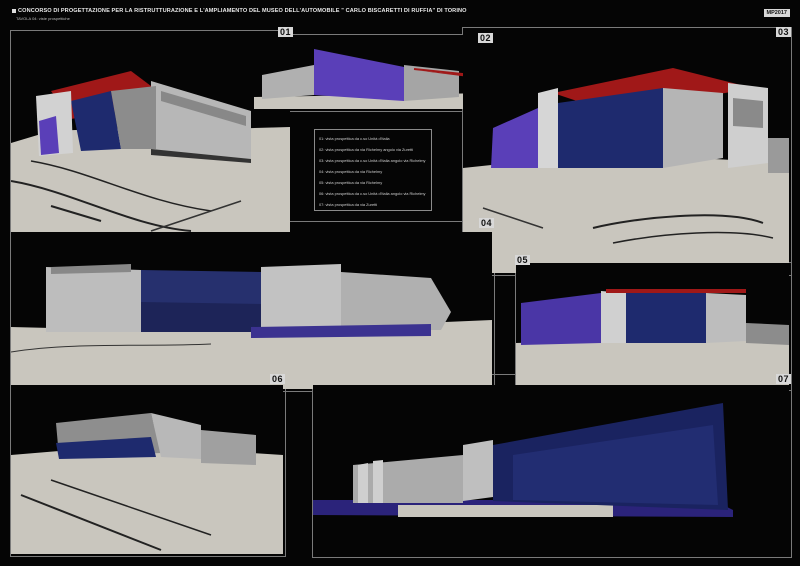 The width and height of the screenshot is (800, 566). What do you see at coordinates (14, 10) in the screenshot?
I see `title-square-icon` at bounding box center [14, 10].